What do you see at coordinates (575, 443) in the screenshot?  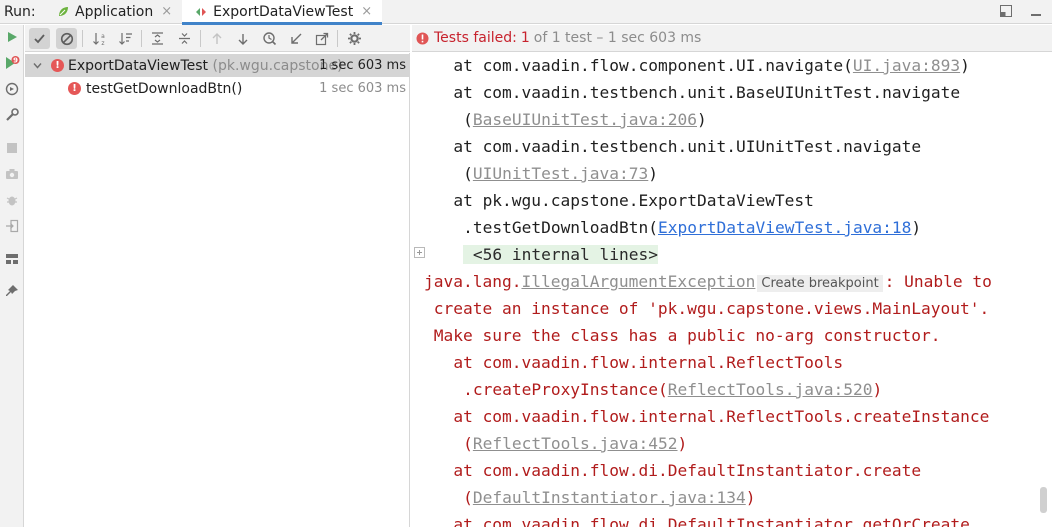 I see `stacktrace-link: ReflectTools.java:452` at bounding box center [575, 443].